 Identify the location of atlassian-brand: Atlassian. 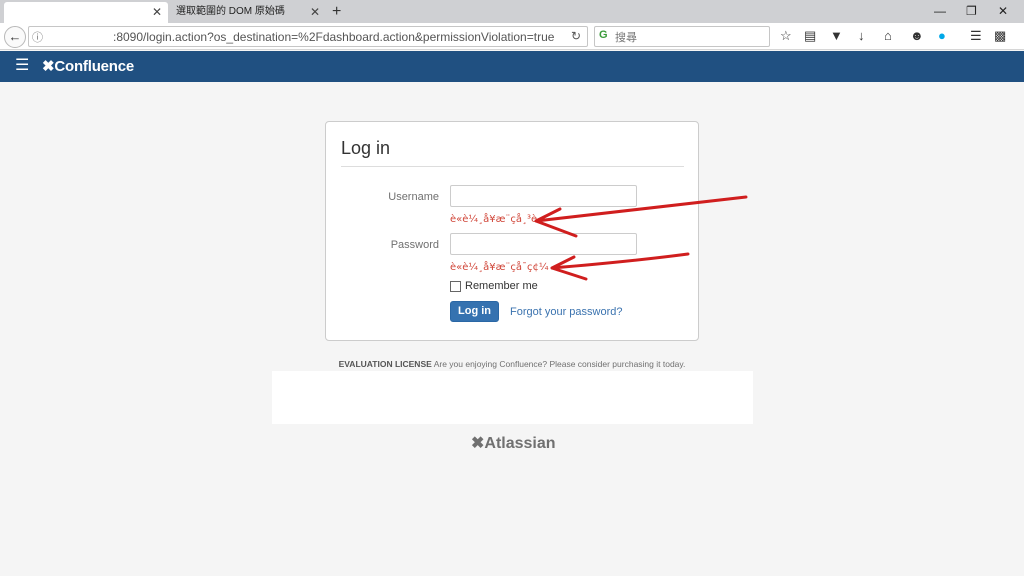
(520, 443).